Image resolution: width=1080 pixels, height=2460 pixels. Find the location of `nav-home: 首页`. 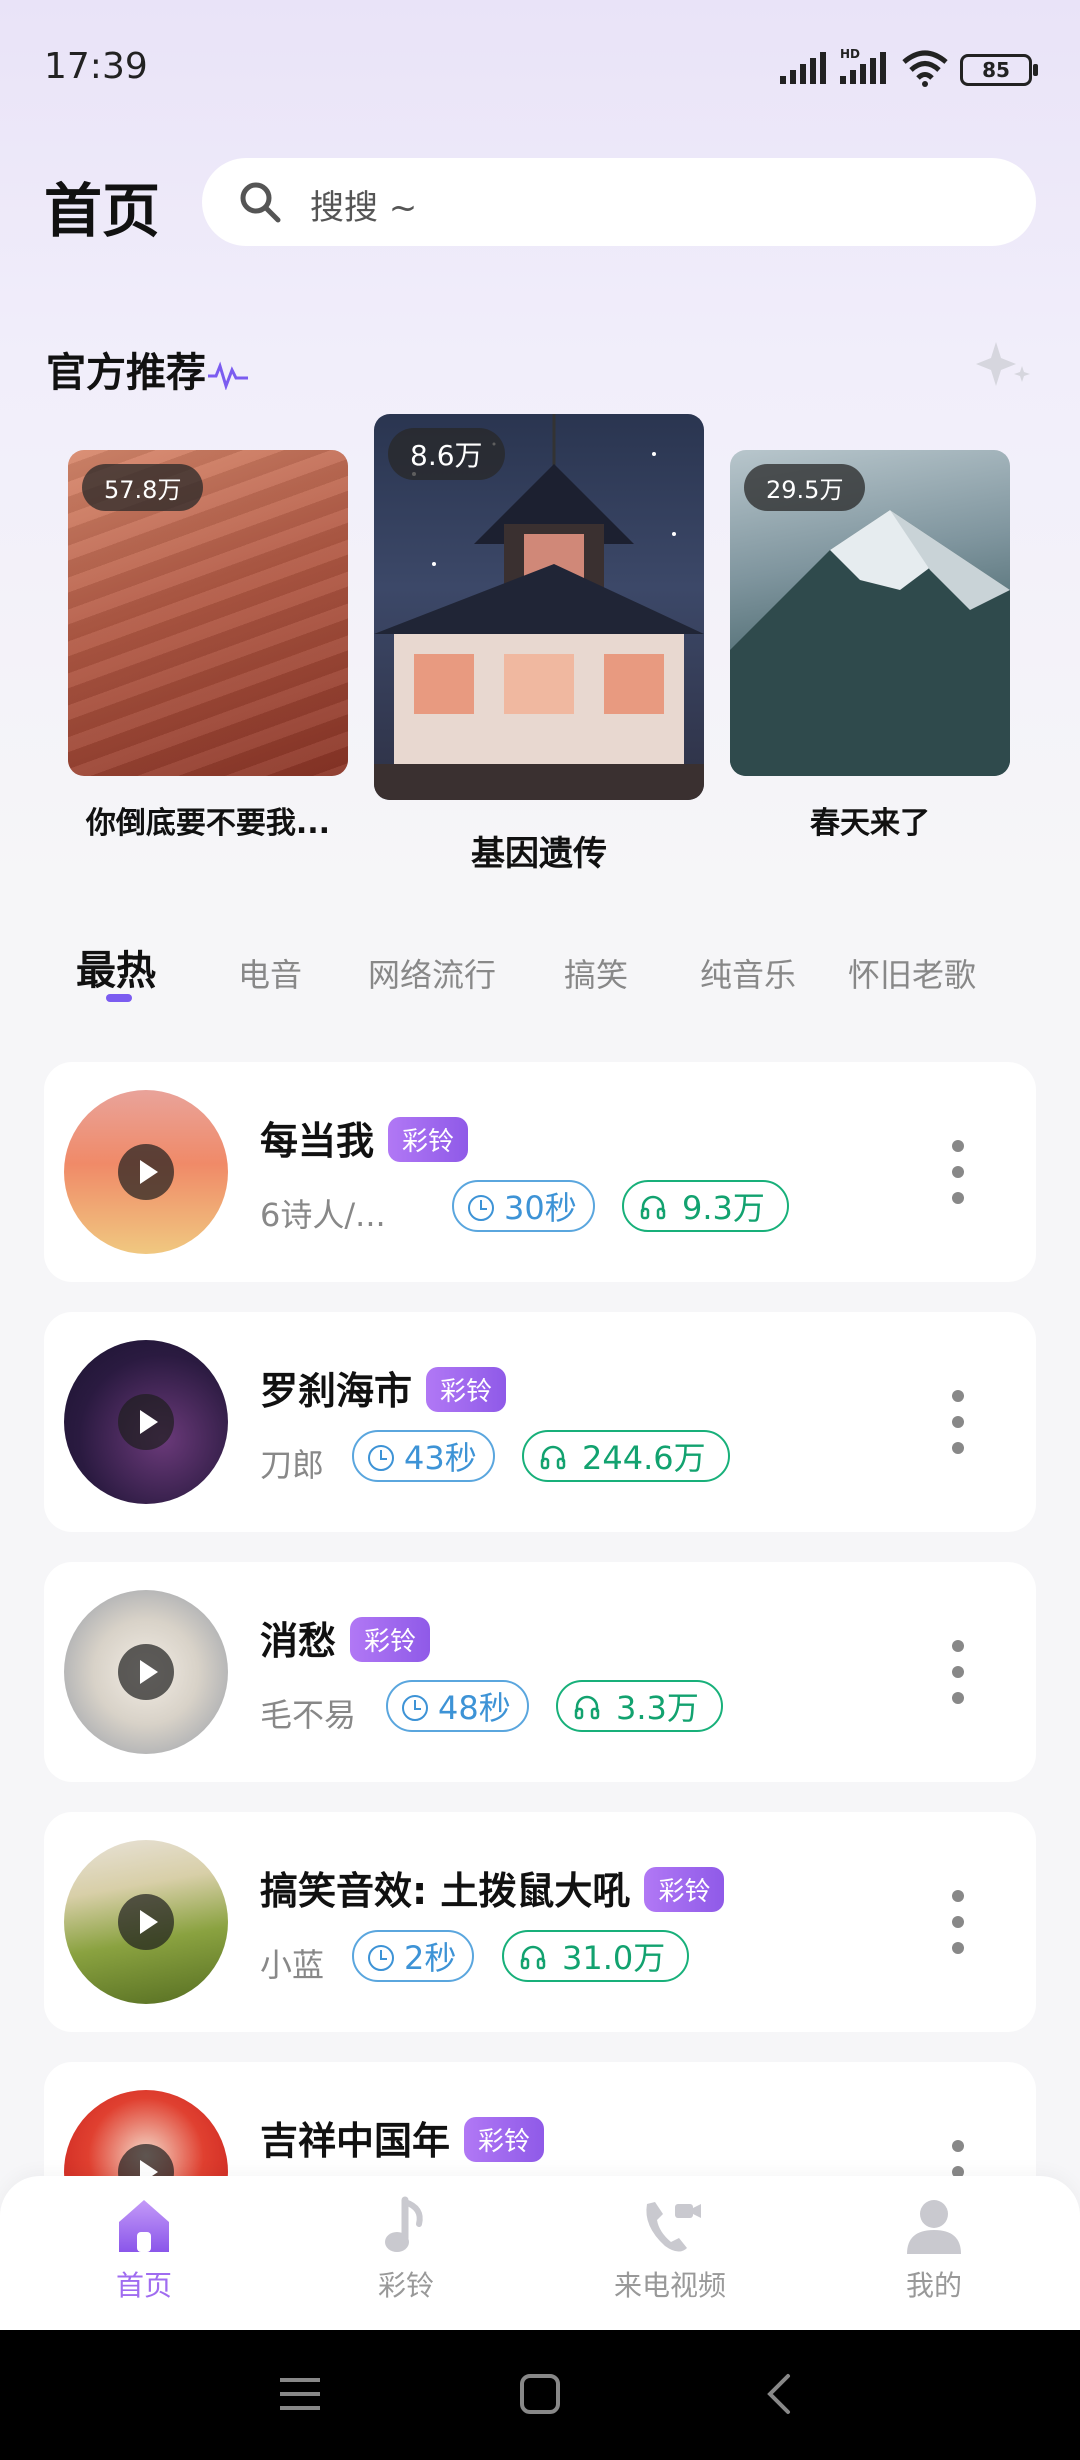

nav-home: 首页 is located at coordinates (144, 2250).